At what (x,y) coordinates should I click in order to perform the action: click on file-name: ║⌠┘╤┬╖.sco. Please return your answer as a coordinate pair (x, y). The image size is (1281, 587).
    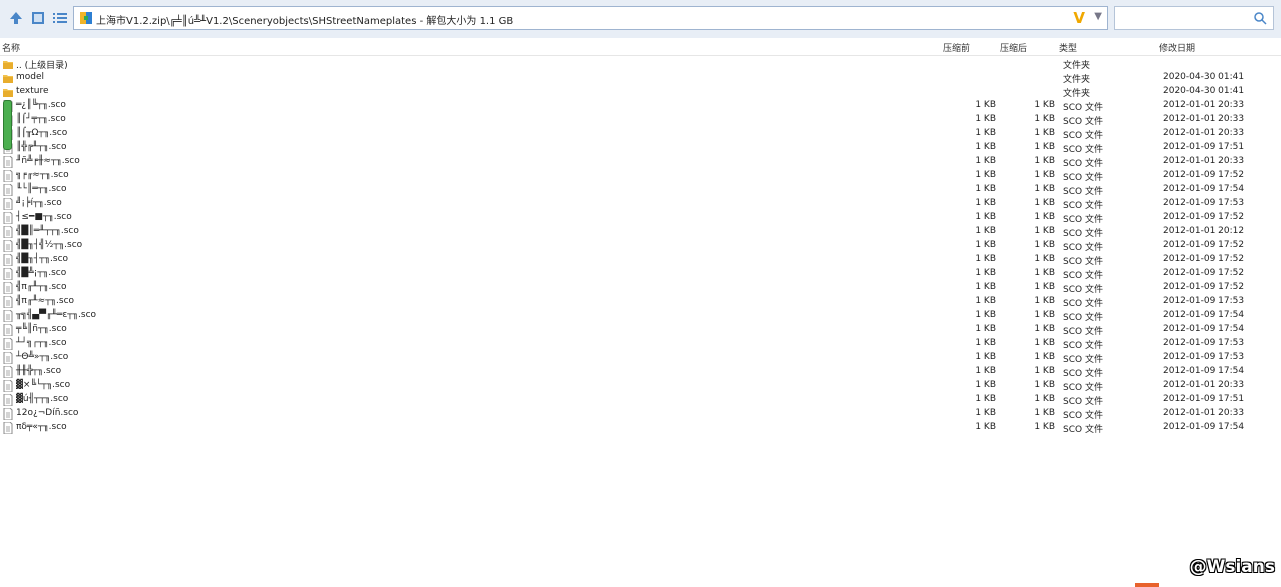
    Looking at the image, I should click on (41, 119).